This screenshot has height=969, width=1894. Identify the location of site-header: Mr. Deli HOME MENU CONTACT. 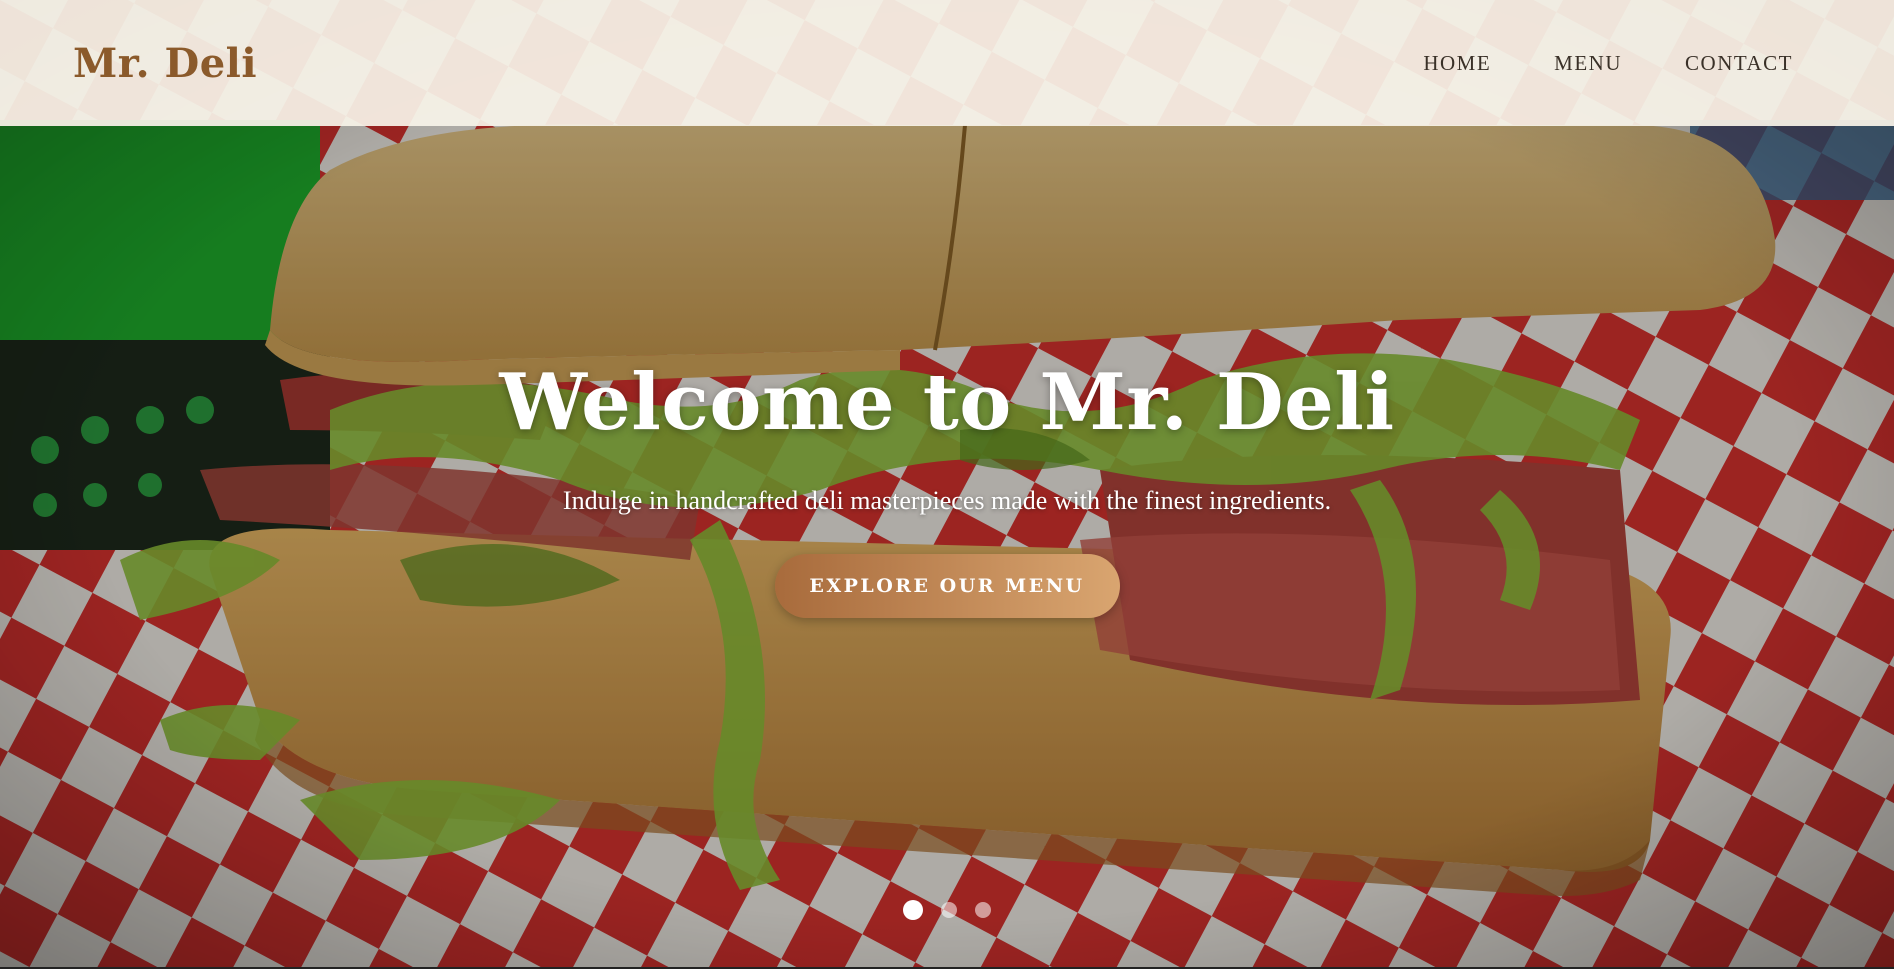
(947, 63).